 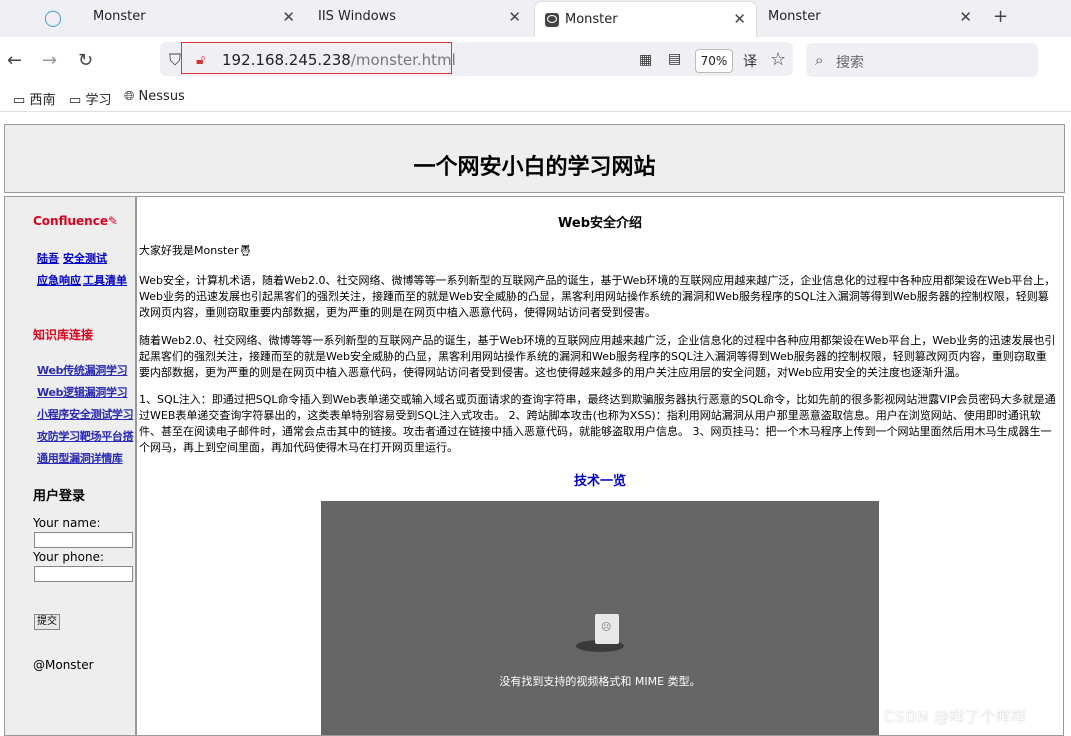 I want to click on confluence-heading: Confluence✎, so click(x=76, y=221).